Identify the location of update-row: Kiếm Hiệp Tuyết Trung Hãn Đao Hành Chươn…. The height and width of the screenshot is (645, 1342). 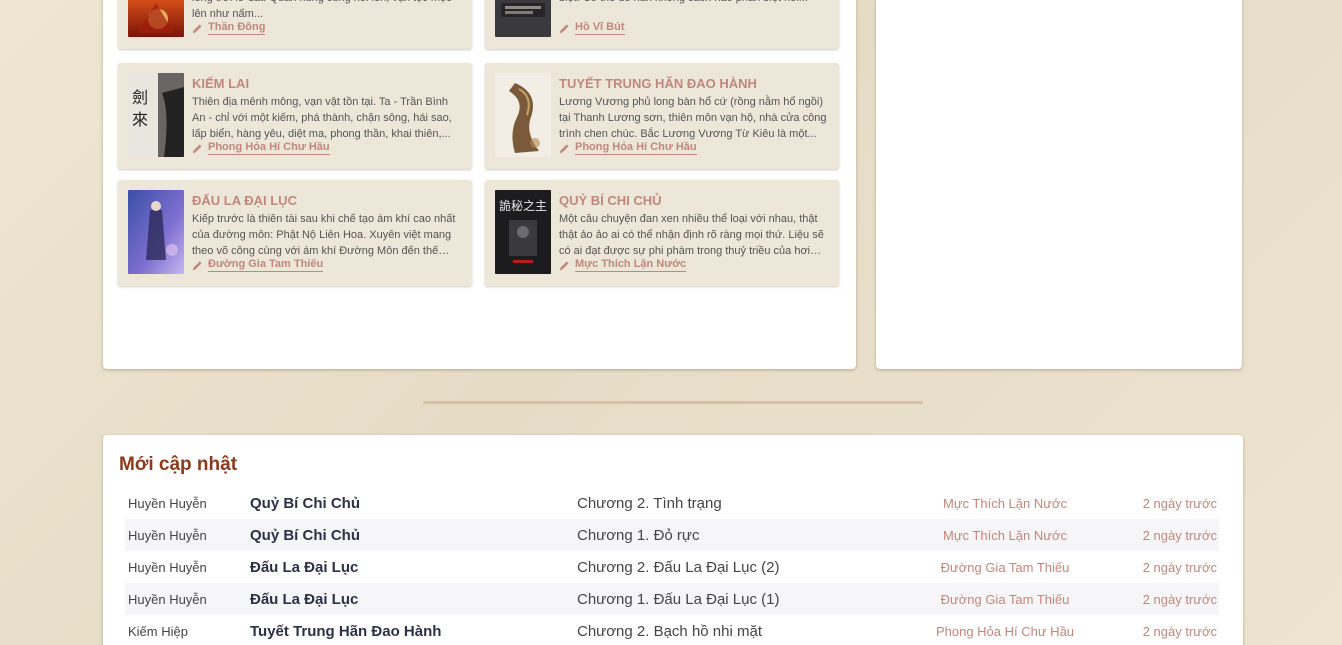
(672, 630).